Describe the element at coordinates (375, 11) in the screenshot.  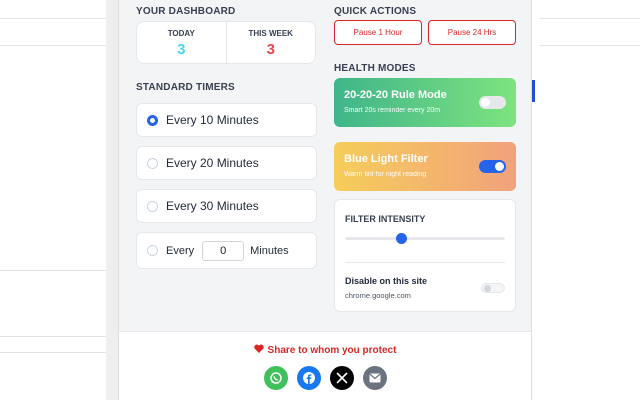
I see `quick-actions-heading: QUICK ACTIONS` at that location.